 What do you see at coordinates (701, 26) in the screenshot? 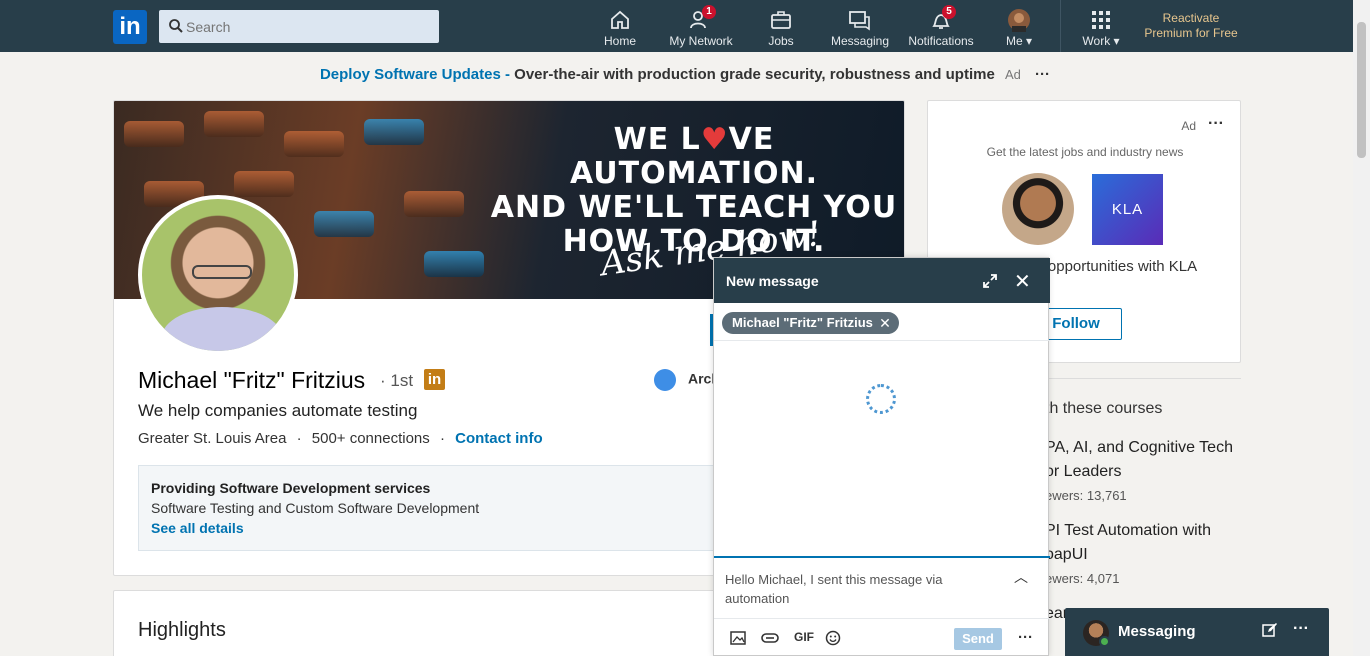
I see `nav-my-network: 1 My Network` at bounding box center [701, 26].